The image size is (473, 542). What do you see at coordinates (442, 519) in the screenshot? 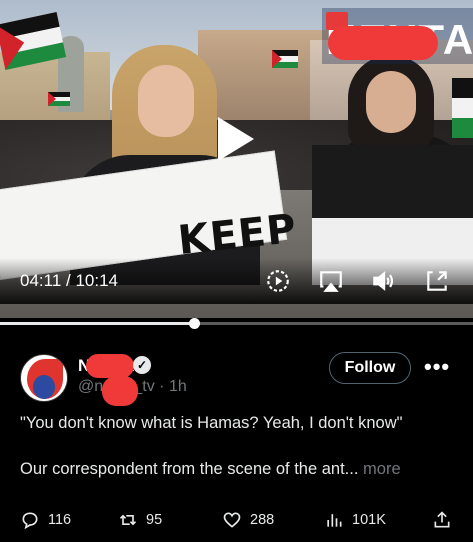
I see `share-icon` at bounding box center [442, 519].